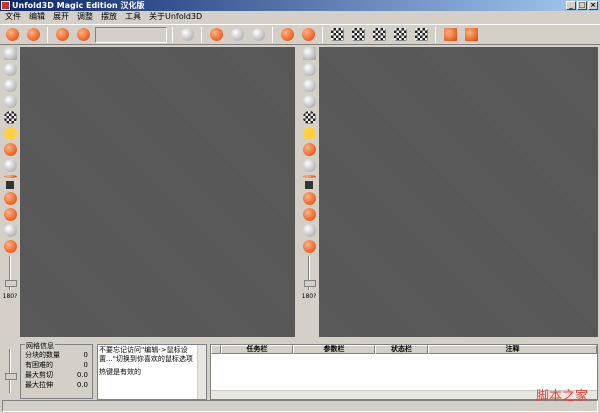  I want to click on checker-coarse-button, so click(421, 35).